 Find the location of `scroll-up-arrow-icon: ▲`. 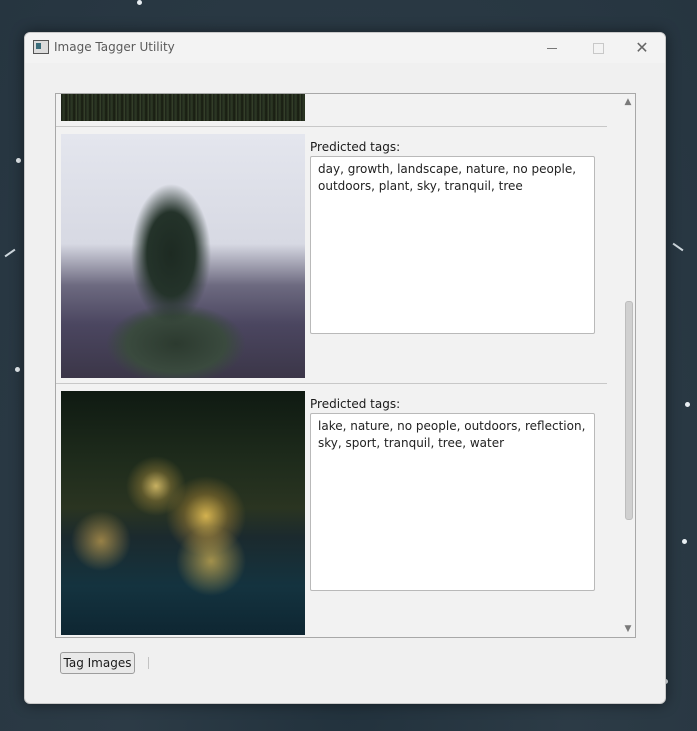

scroll-up-arrow-icon: ▲ is located at coordinates (628, 102).